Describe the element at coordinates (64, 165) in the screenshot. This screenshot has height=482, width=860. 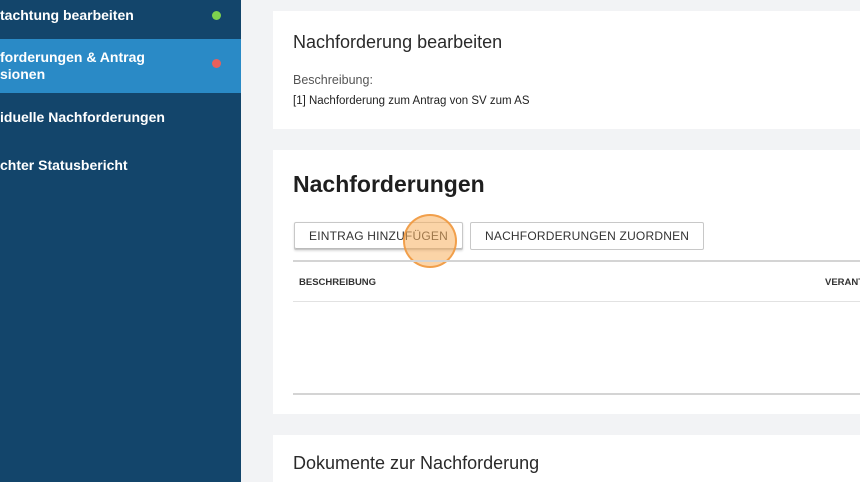
I see `sidebar-item-label: chter Statusbericht` at that location.